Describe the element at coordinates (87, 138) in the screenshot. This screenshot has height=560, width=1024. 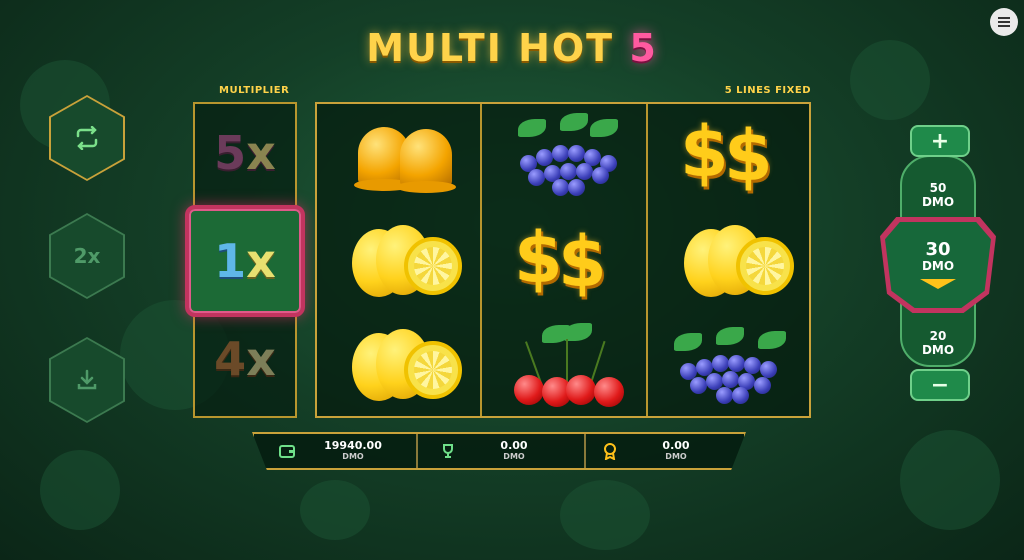
I see `repeat-icon` at that location.